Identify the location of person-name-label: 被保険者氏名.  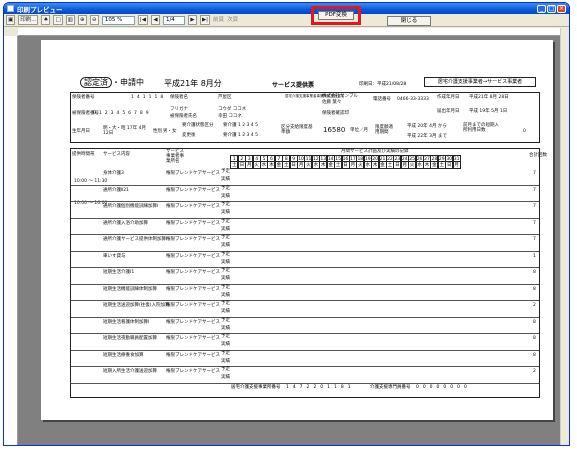
(183, 116).